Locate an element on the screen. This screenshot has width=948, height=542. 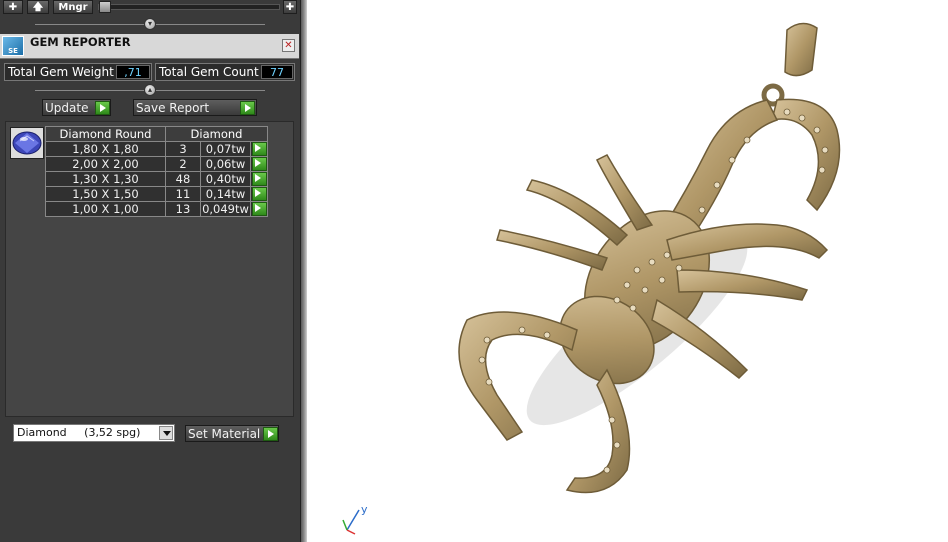
total-count-value: 77 is located at coordinates (277, 72).